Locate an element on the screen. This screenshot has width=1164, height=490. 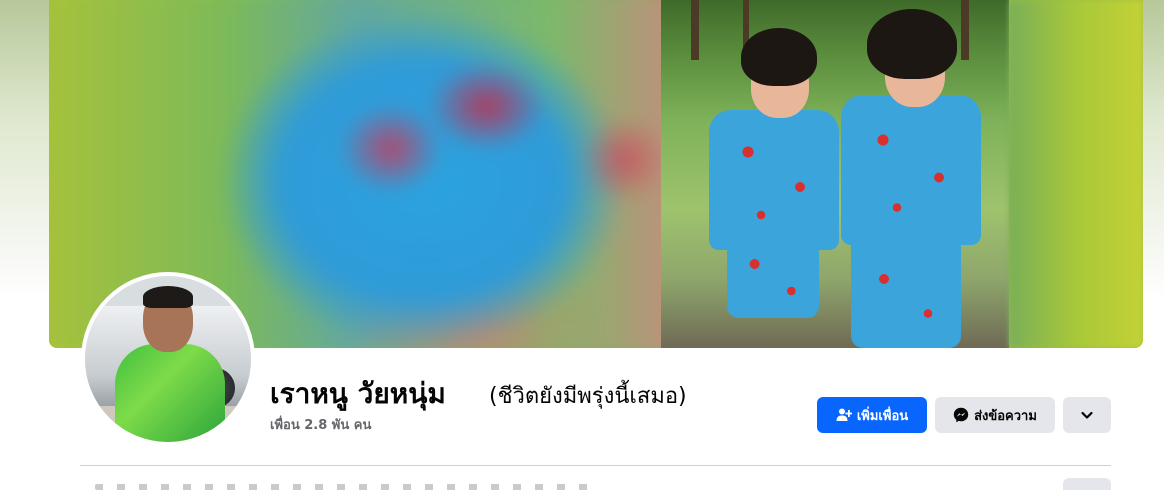
tabs-more-button is located at coordinates (1087, 484).